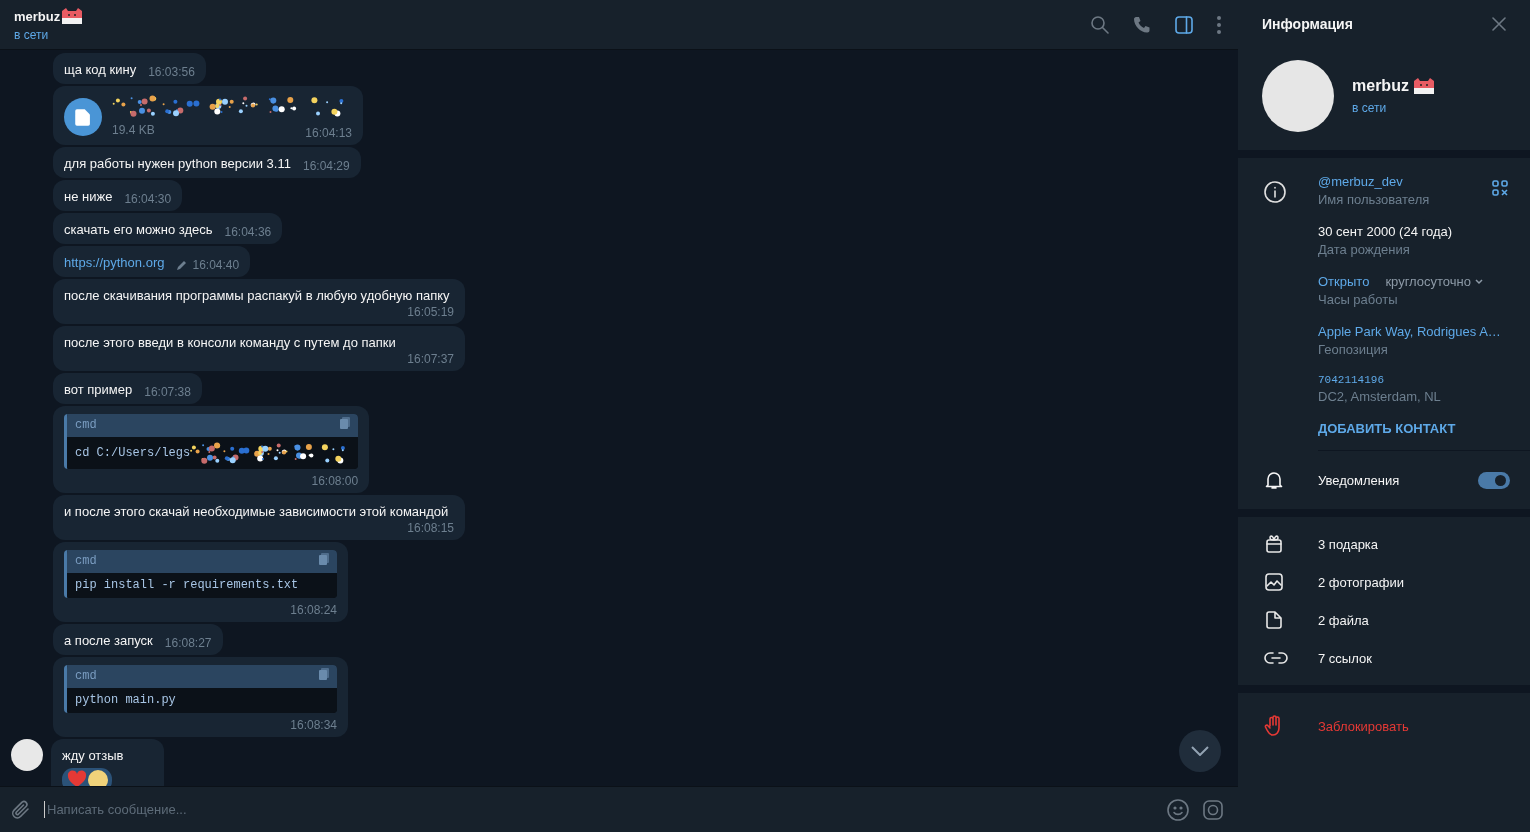 The image size is (1530, 832). I want to click on field-label: DC2, Amsterdam, NL, so click(1380, 396).